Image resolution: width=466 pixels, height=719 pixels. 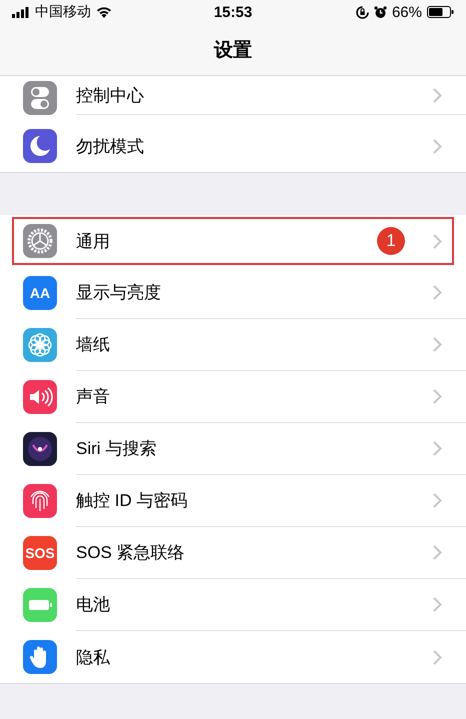 I want to click on settings-row: 控制中心, so click(x=233, y=98).